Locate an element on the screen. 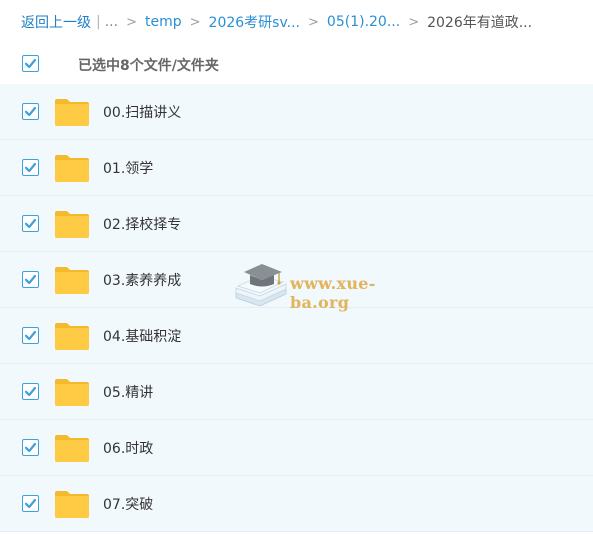  file-name: 02.择校择专 is located at coordinates (142, 224).